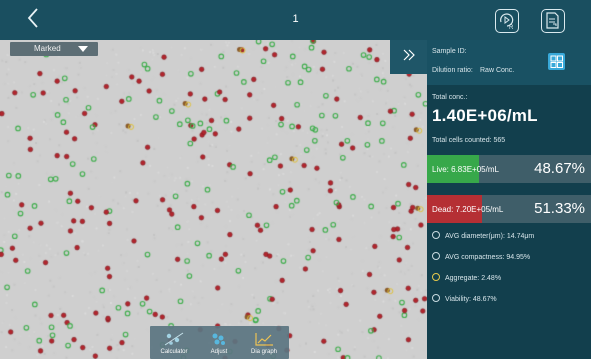 Image resolution: width=591 pixels, height=359 pixels. Describe the element at coordinates (436, 298) in the screenshot. I see `viability-icon` at that location.